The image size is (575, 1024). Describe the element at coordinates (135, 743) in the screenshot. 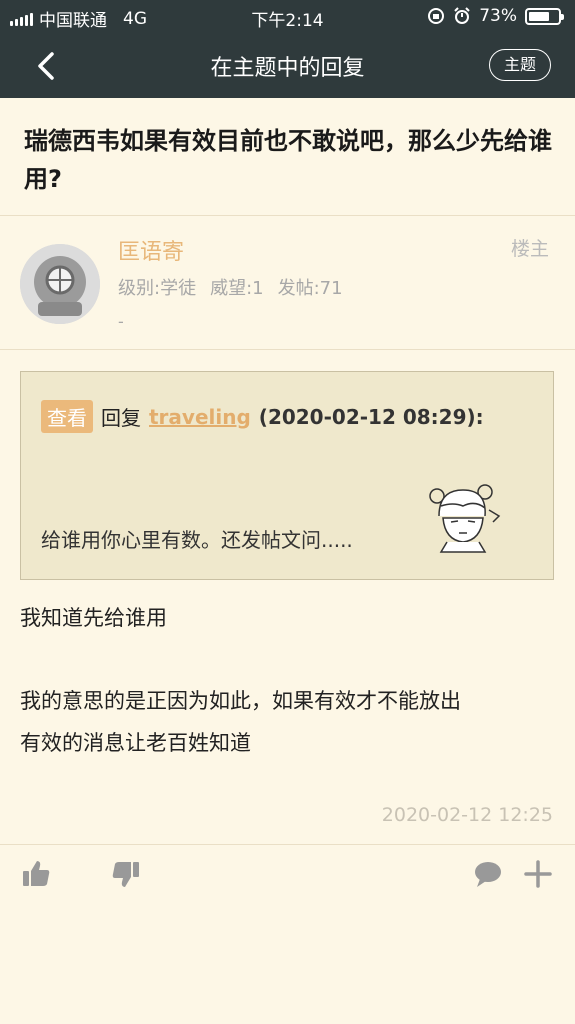

I see `post-text-line: 有效的消息让老百姓知道` at that location.